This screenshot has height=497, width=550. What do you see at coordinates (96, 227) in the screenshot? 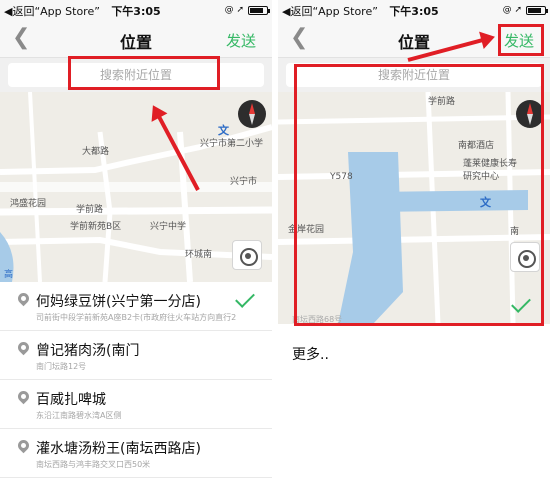
I see `map-label-xinyuan: 学前新苑B区` at bounding box center [96, 227].